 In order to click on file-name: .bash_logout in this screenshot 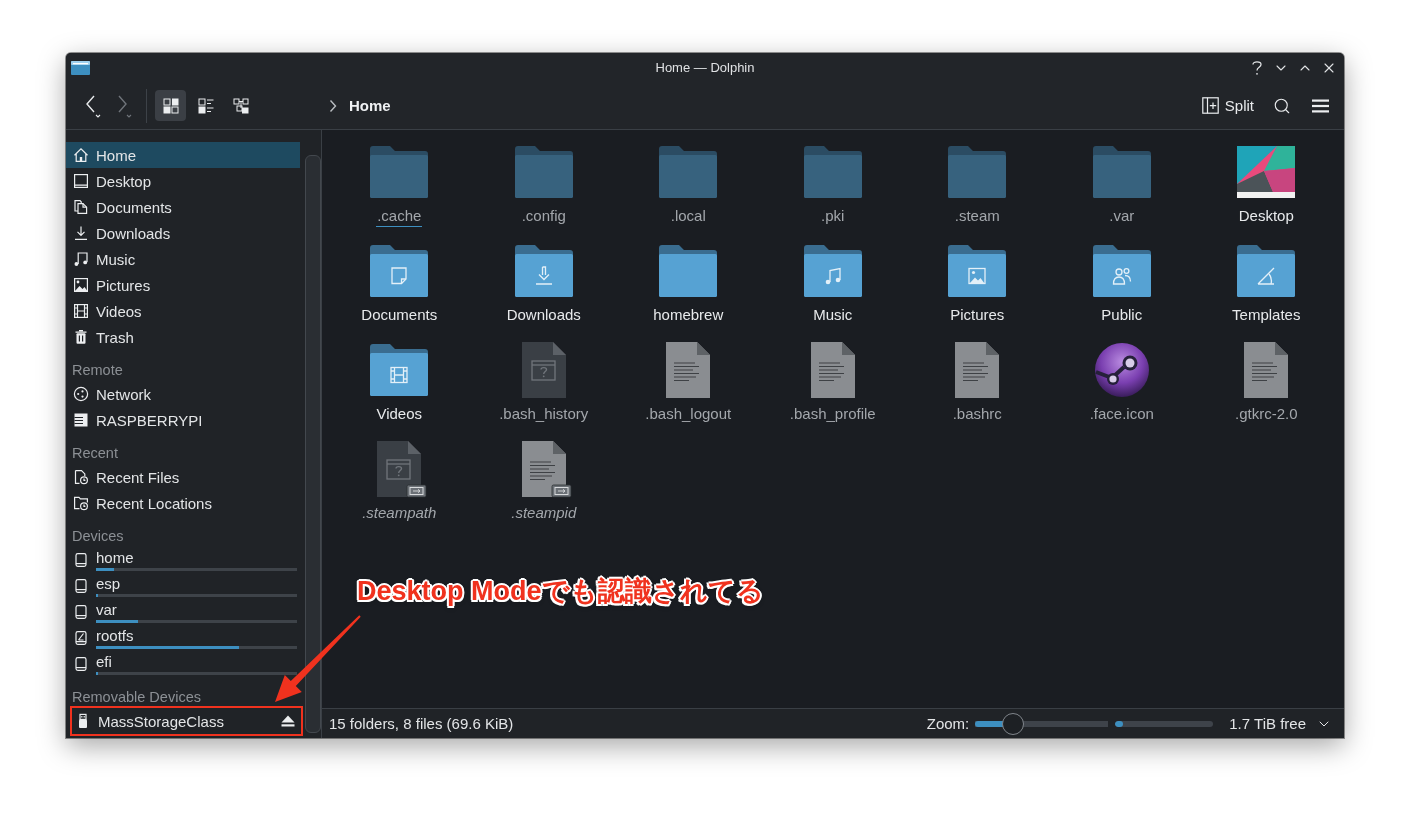, I will do `click(688, 414)`.